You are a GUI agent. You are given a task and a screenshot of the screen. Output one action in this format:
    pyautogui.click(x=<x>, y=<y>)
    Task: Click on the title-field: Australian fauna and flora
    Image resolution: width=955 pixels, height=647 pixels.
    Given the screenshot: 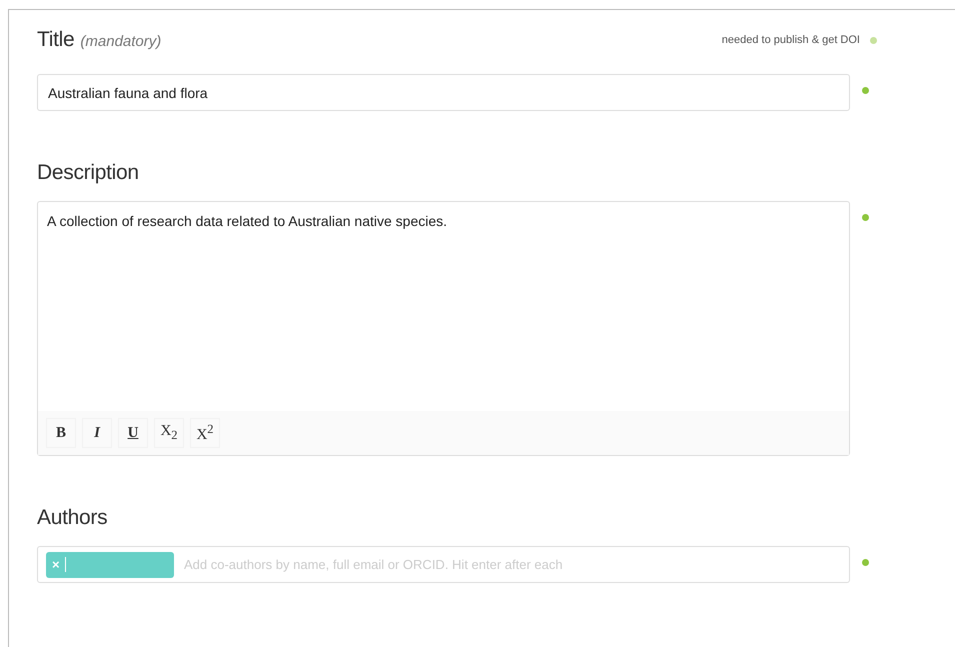 What is the action you would take?
    pyautogui.click(x=443, y=92)
    